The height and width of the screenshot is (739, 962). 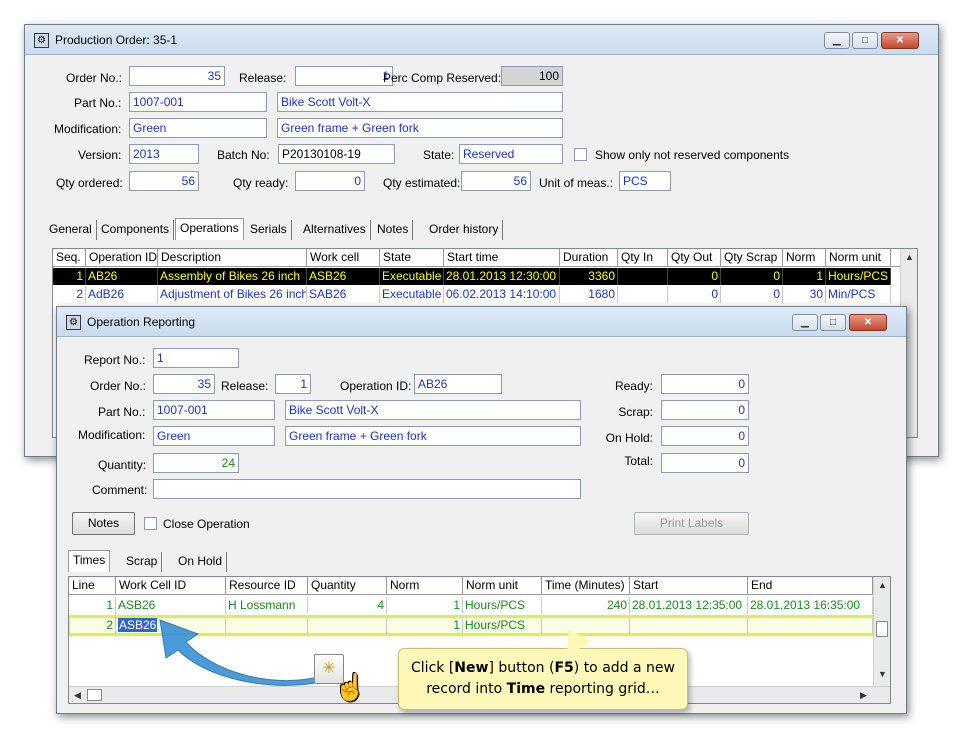 I want to click on cell-qty-scrap: 0, so click(x=752, y=276).